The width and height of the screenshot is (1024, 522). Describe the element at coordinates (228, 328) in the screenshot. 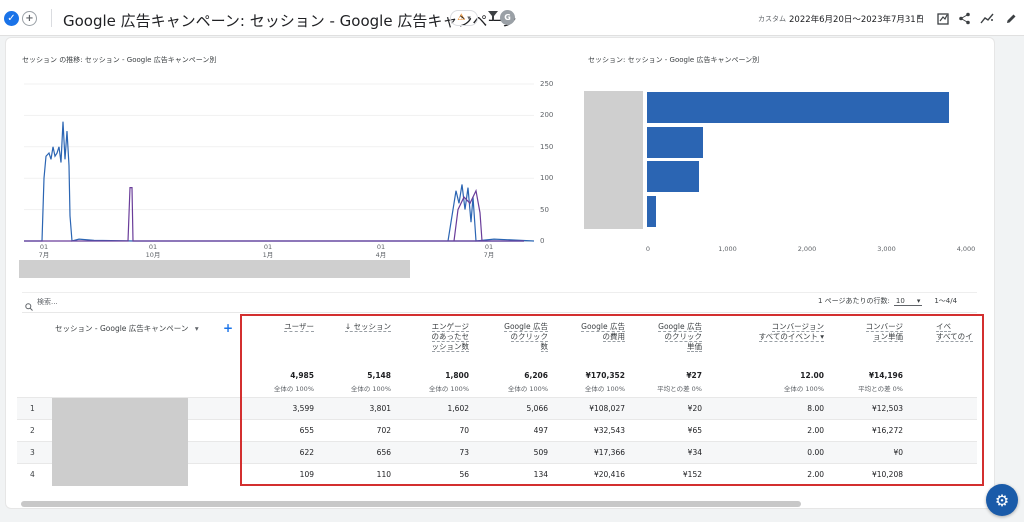

I see `add-dimension-icon: +` at that location.